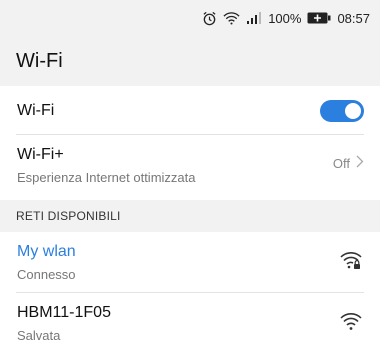 The width and height of the screenshot is (380, 342). I want to click on battery-percent: 100%, so click(285, 18).